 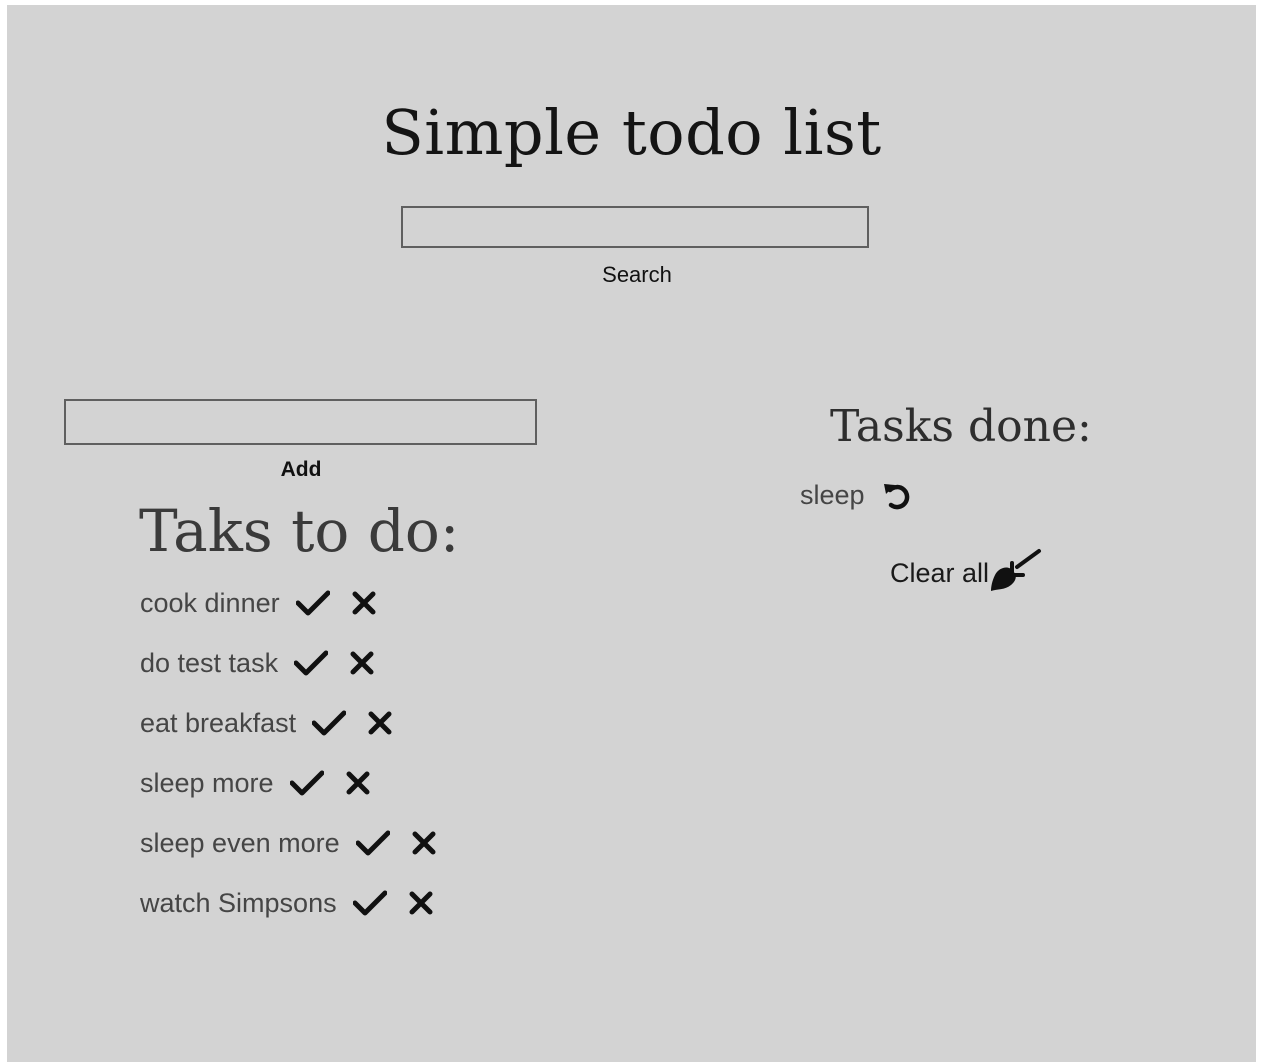 I want to click on todo-item-label: do test task, so click(x=209, y=663).